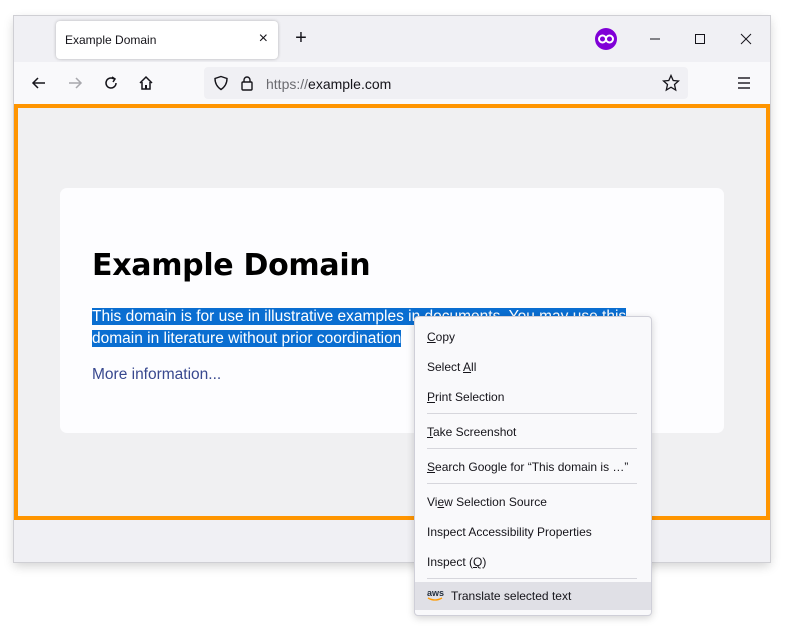  I want to click on status-area, so click(392, 541).